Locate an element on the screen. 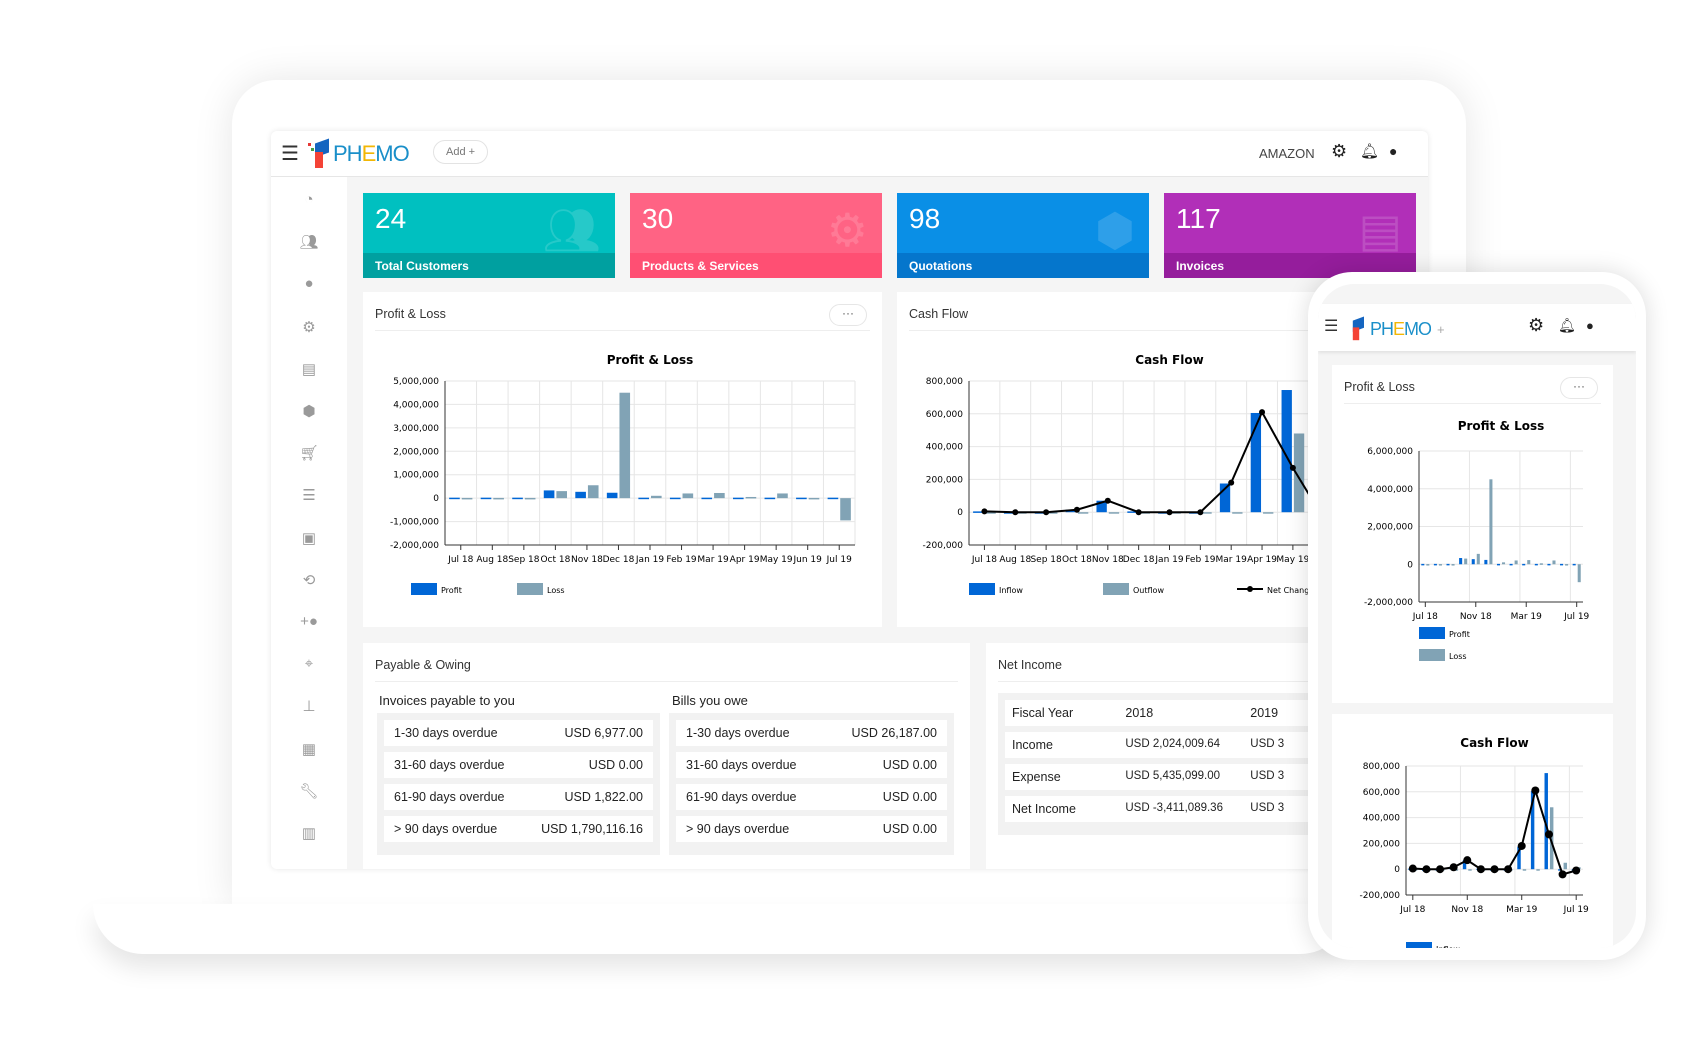  table-cell: USD 5,435,099.00 is located at coordinates (1172, 776).